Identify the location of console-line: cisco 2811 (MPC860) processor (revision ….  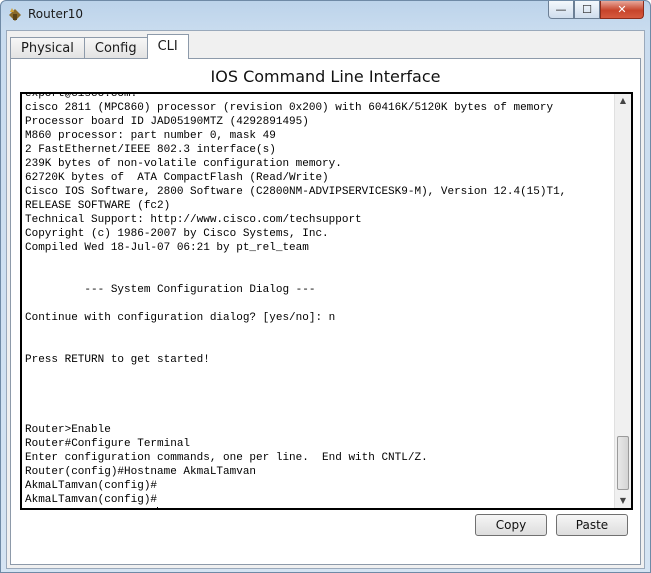
(289, 108).